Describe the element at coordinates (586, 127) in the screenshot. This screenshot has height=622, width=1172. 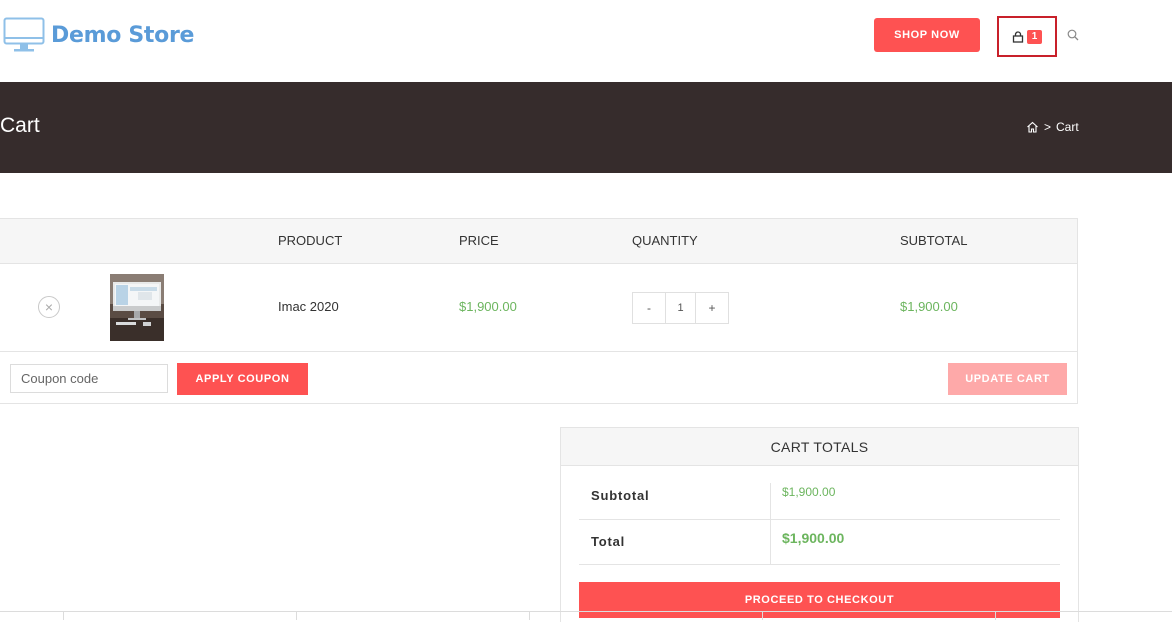
I see `page-title-bar: Cart > Cart` at that location.